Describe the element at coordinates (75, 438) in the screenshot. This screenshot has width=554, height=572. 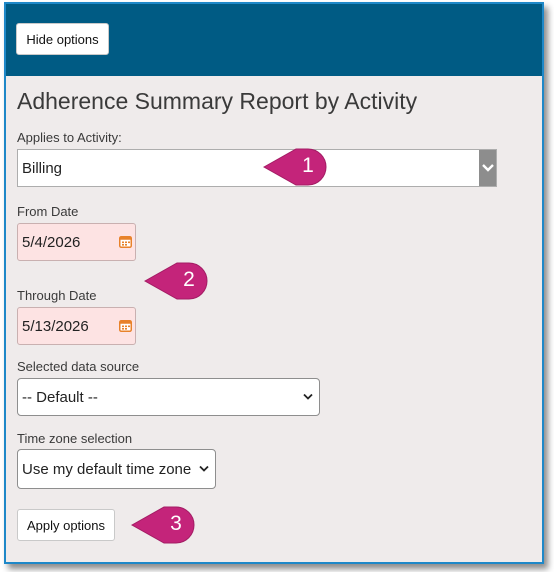
I see `time-zone-label: Time zone selection` at that location.